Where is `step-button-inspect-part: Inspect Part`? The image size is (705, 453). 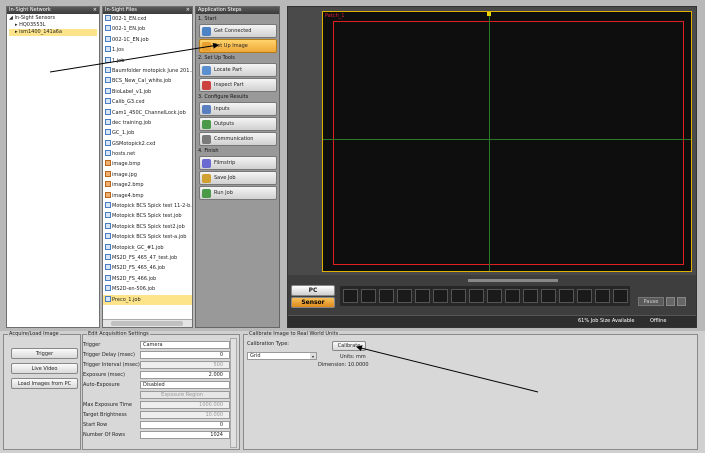 step-button-inspect-part: Inspect Part is located at coordinates (238, 85).